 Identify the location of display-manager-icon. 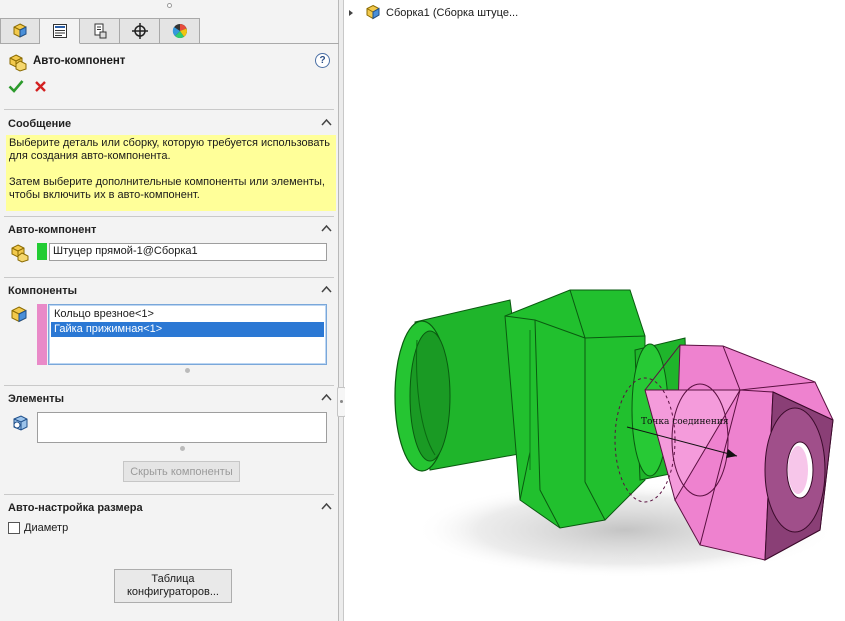
(179, 31).